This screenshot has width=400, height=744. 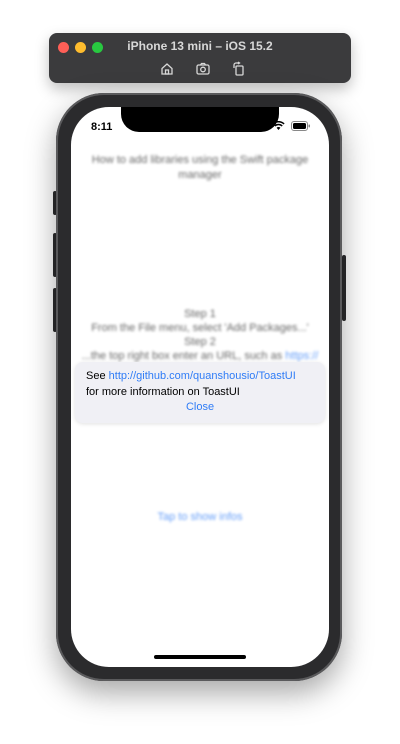 I want to click on toast-prefix: See, so click(x=97, y=376).